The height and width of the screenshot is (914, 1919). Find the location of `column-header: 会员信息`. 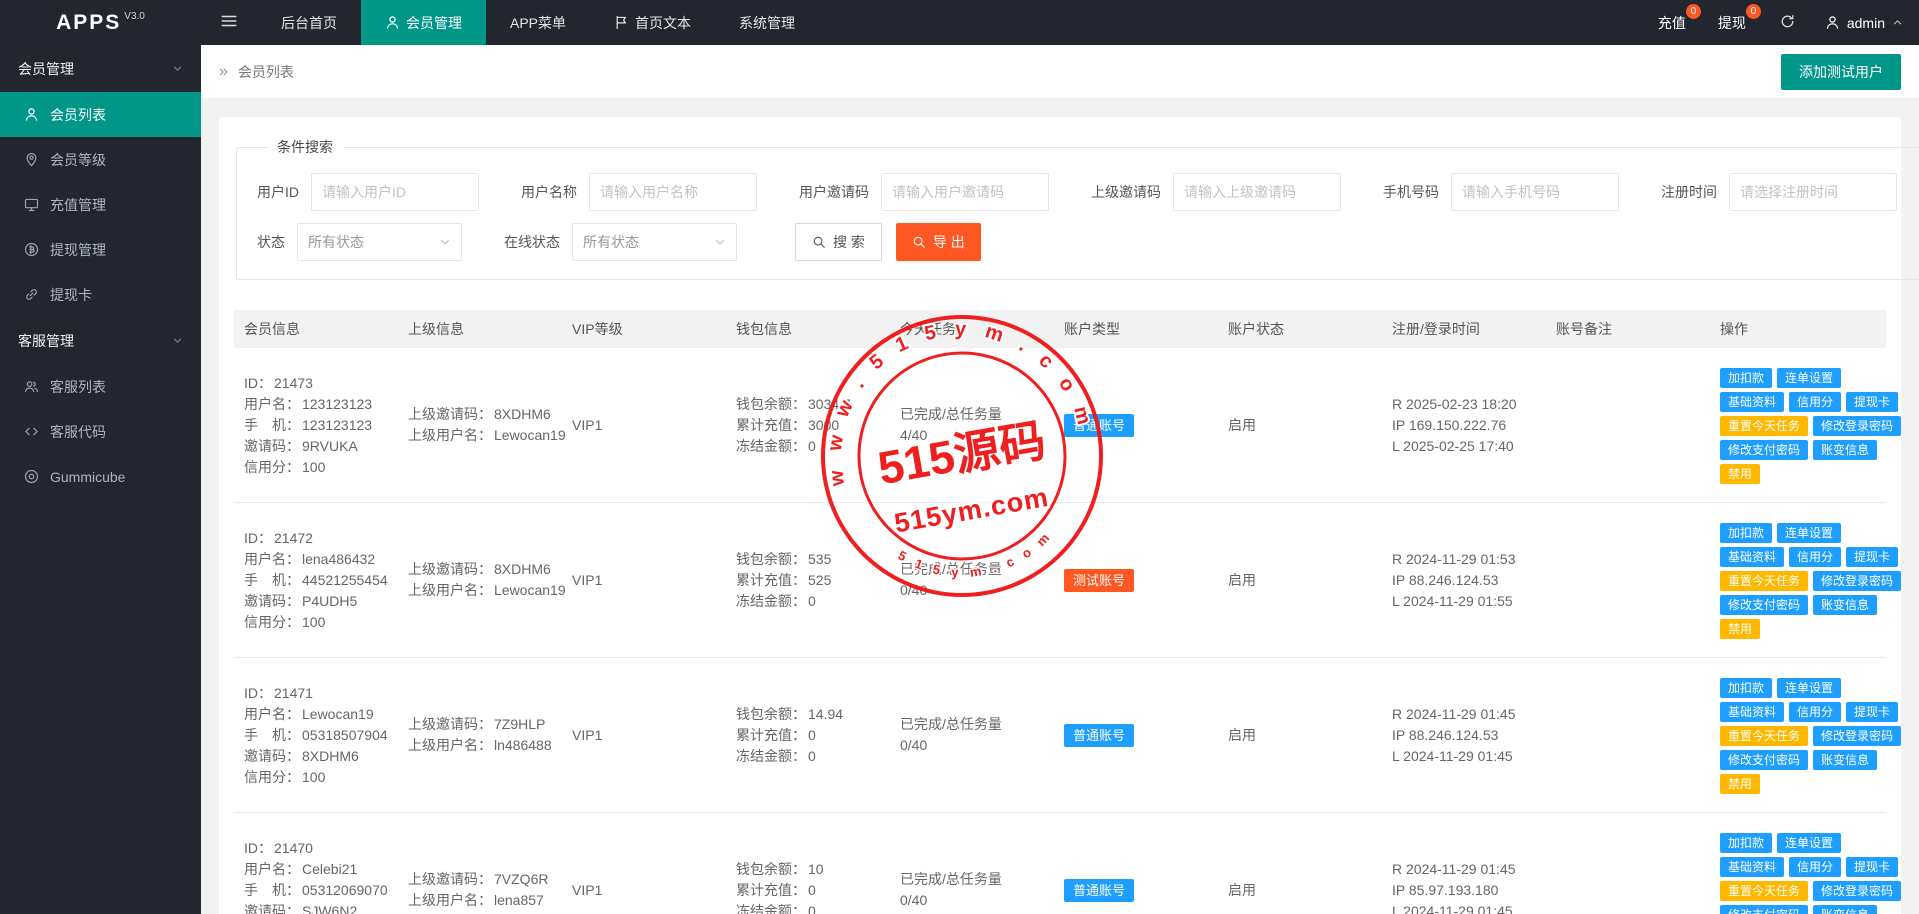

column-header: 会员信息 is located at coordinates (316, 329).